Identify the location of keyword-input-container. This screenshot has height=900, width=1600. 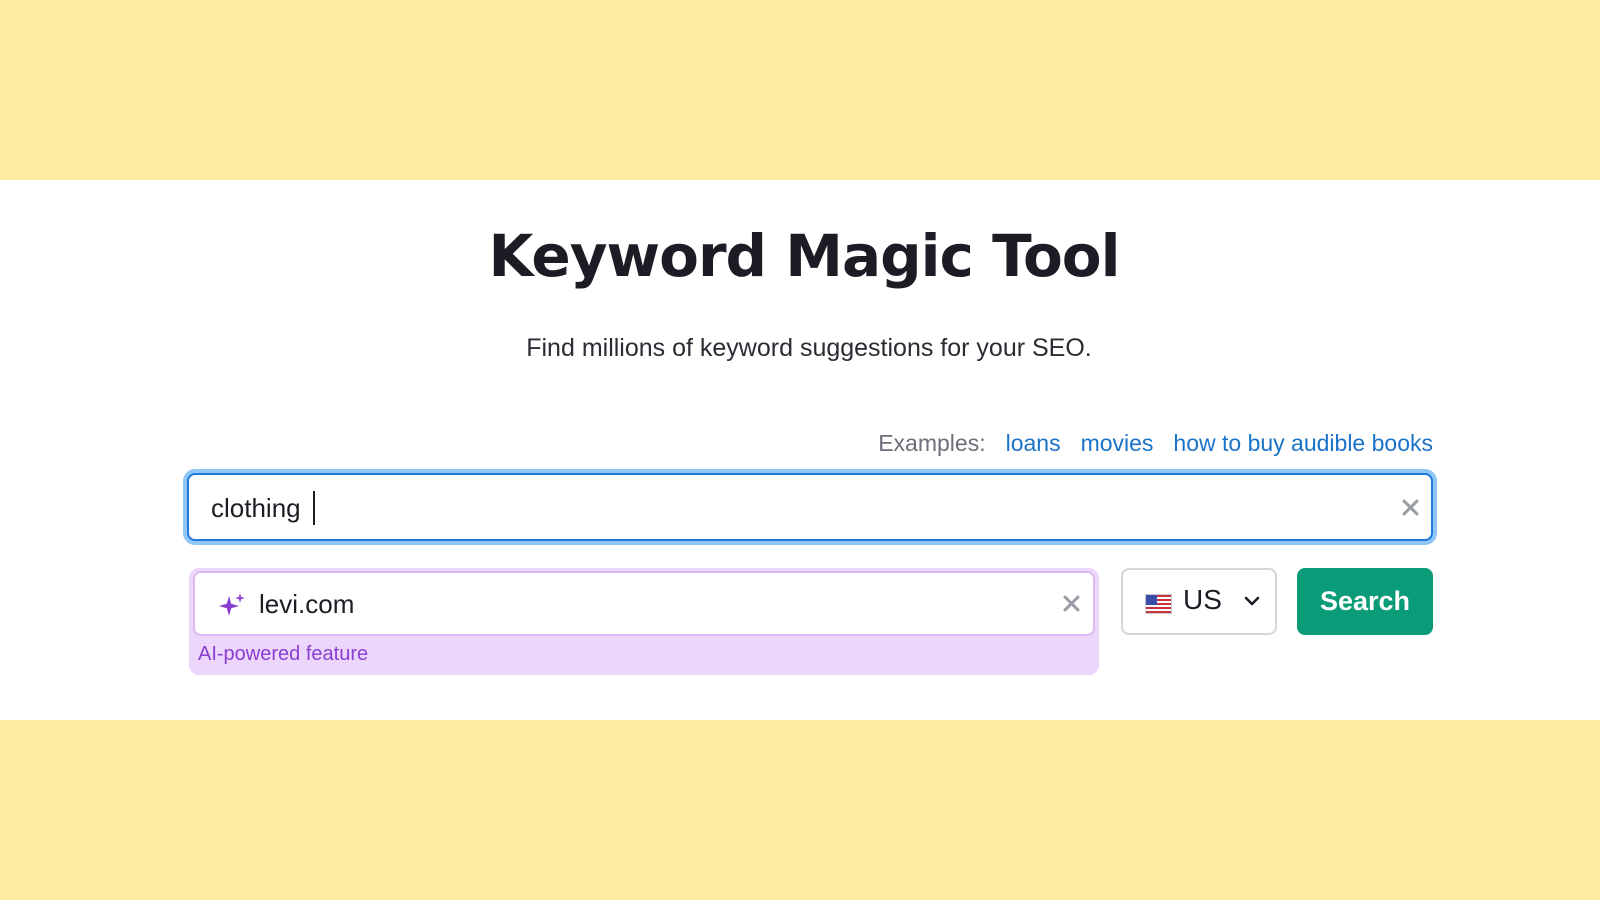
(810, 507).